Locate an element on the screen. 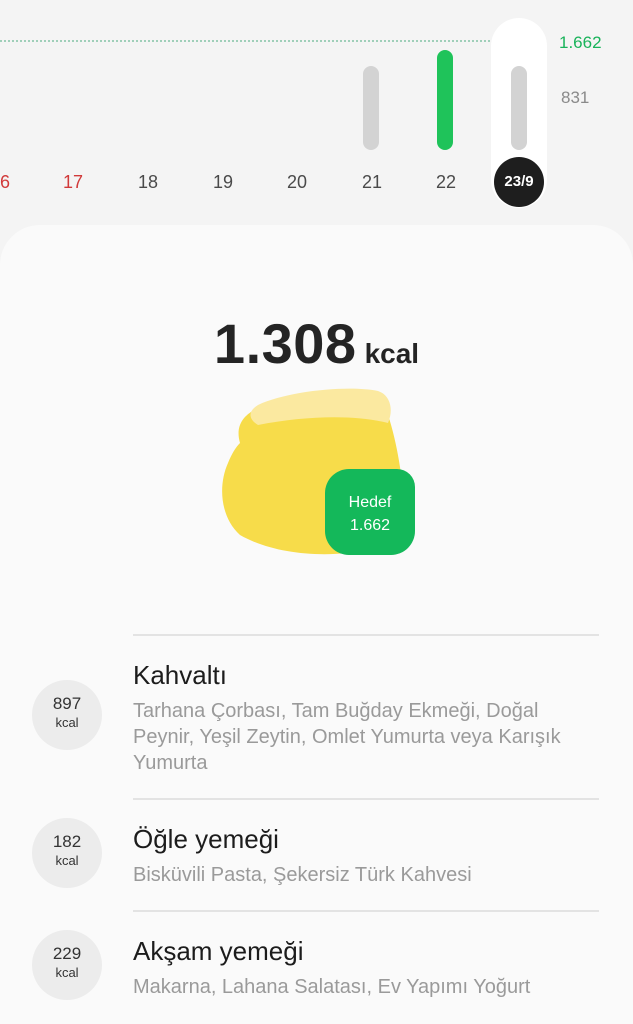  goal-line is located at coordinates (249, 41).